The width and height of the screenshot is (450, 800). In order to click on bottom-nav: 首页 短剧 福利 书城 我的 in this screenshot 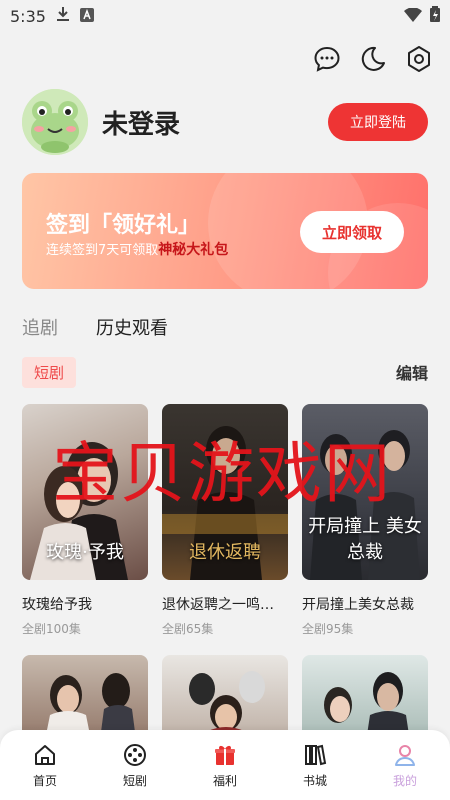, I will do `click(225, 765)`.